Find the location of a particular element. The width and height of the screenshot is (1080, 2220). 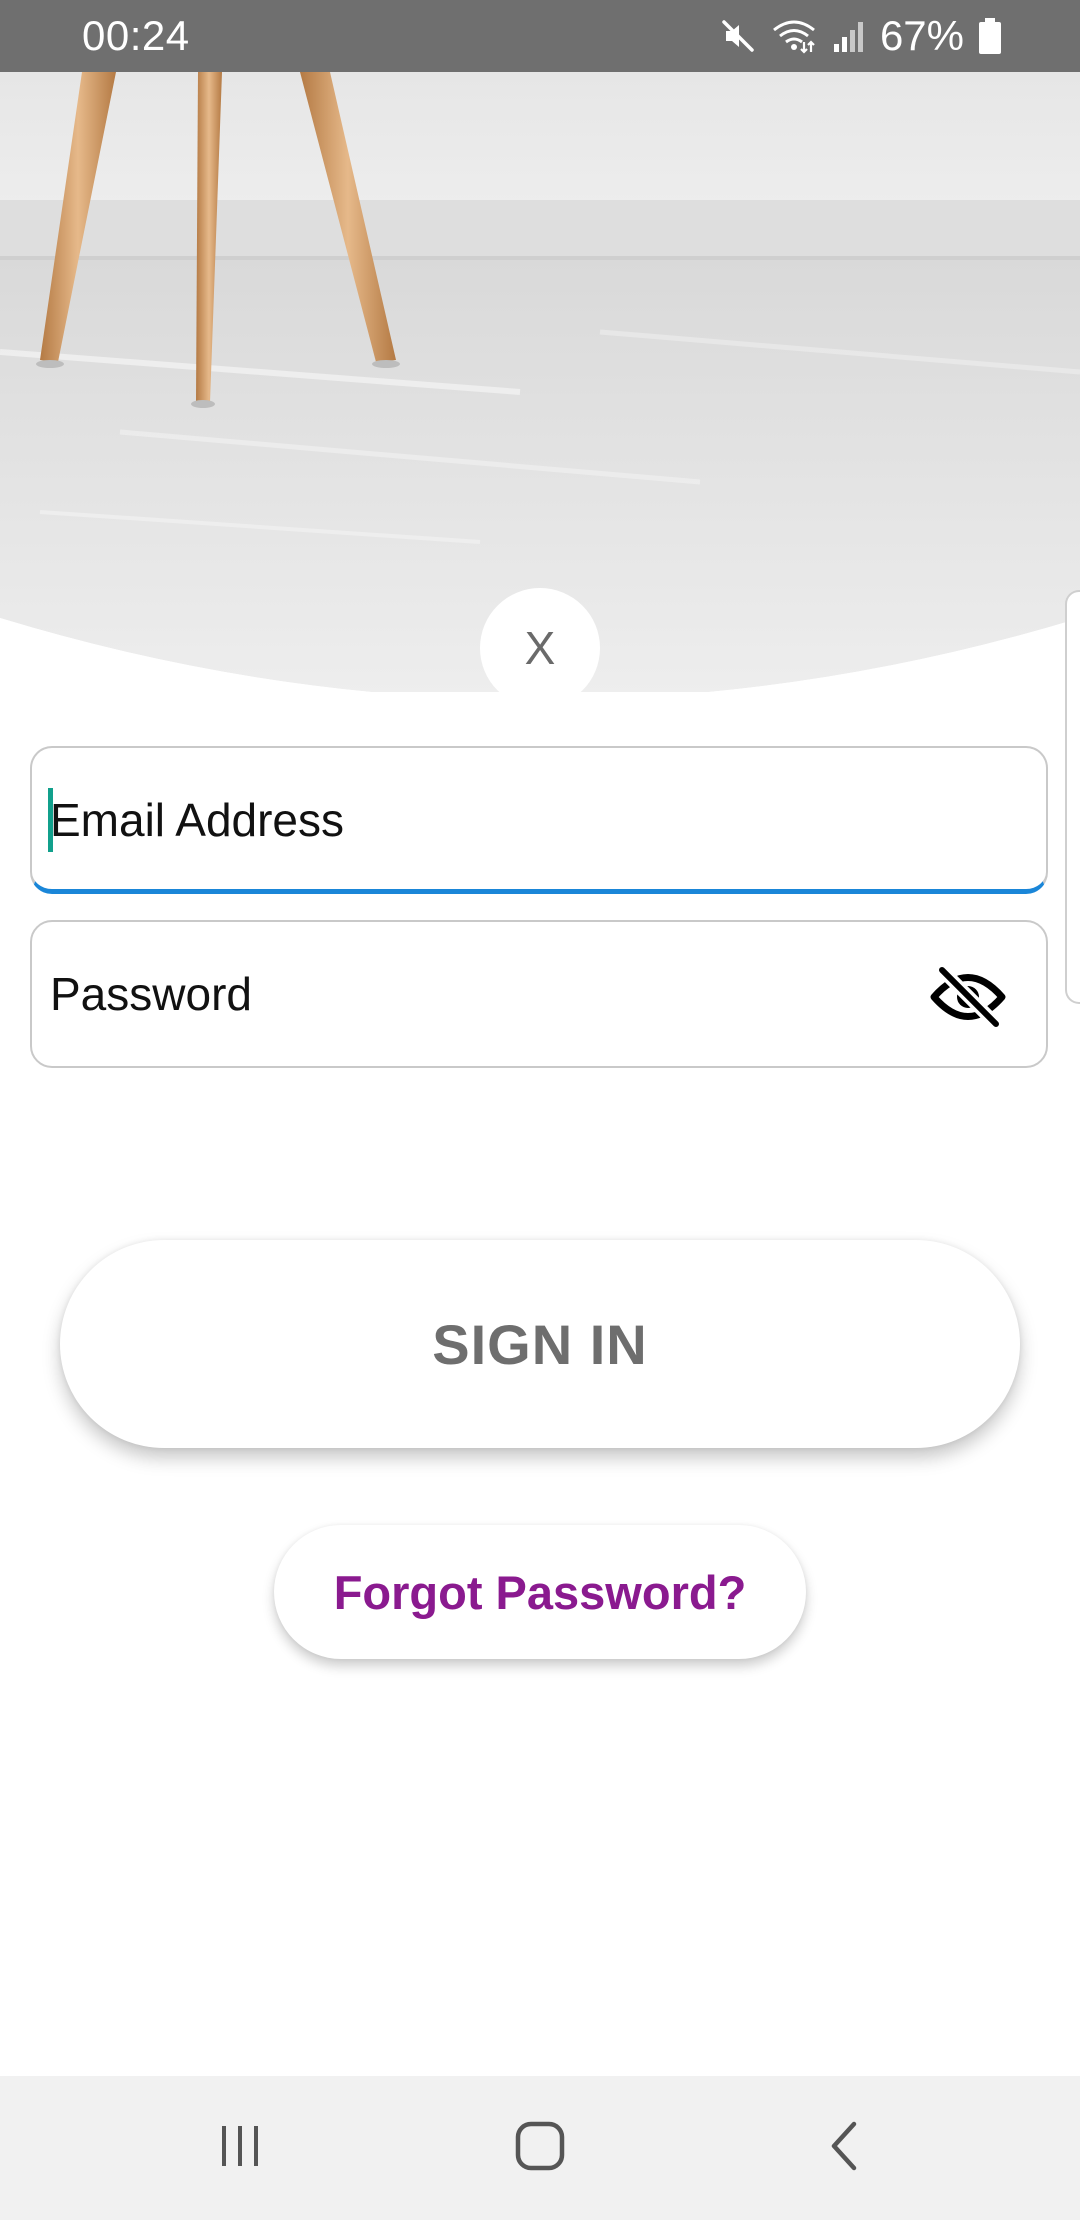

signal-icon is located at coordinates (849, 36).